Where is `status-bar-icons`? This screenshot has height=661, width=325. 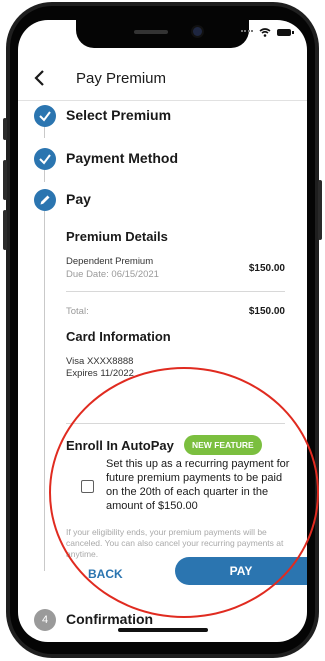 status-bar-icons is located at coordinates (267, 32).